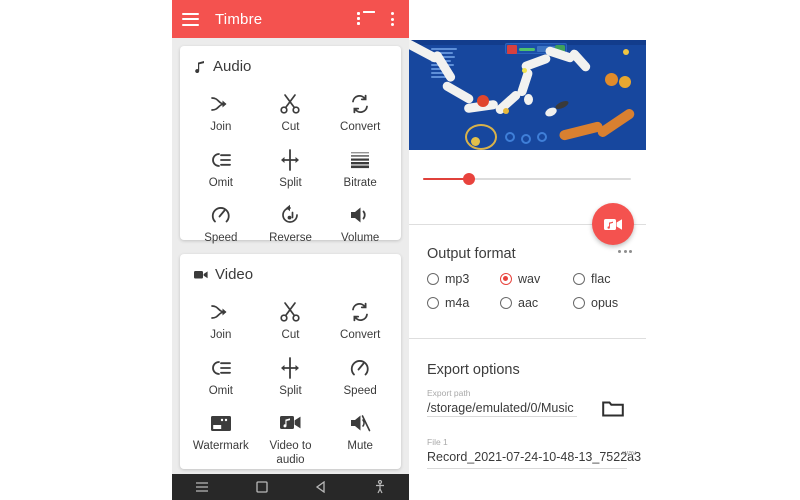 The image size is (800, 500). I want to click on audio-tile-volume: Volume, so click(360, 224).